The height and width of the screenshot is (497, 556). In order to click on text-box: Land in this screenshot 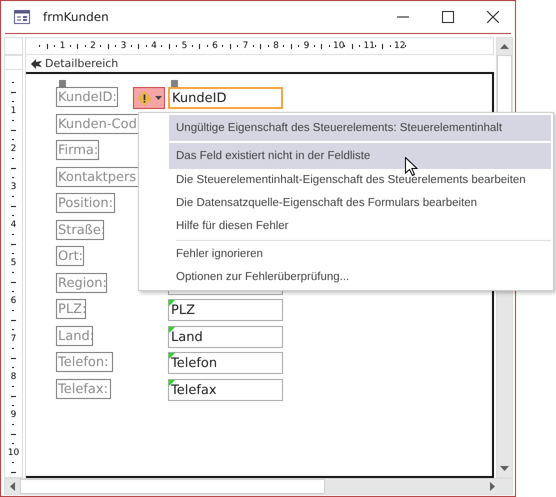, I will do `click(225, 337)`.